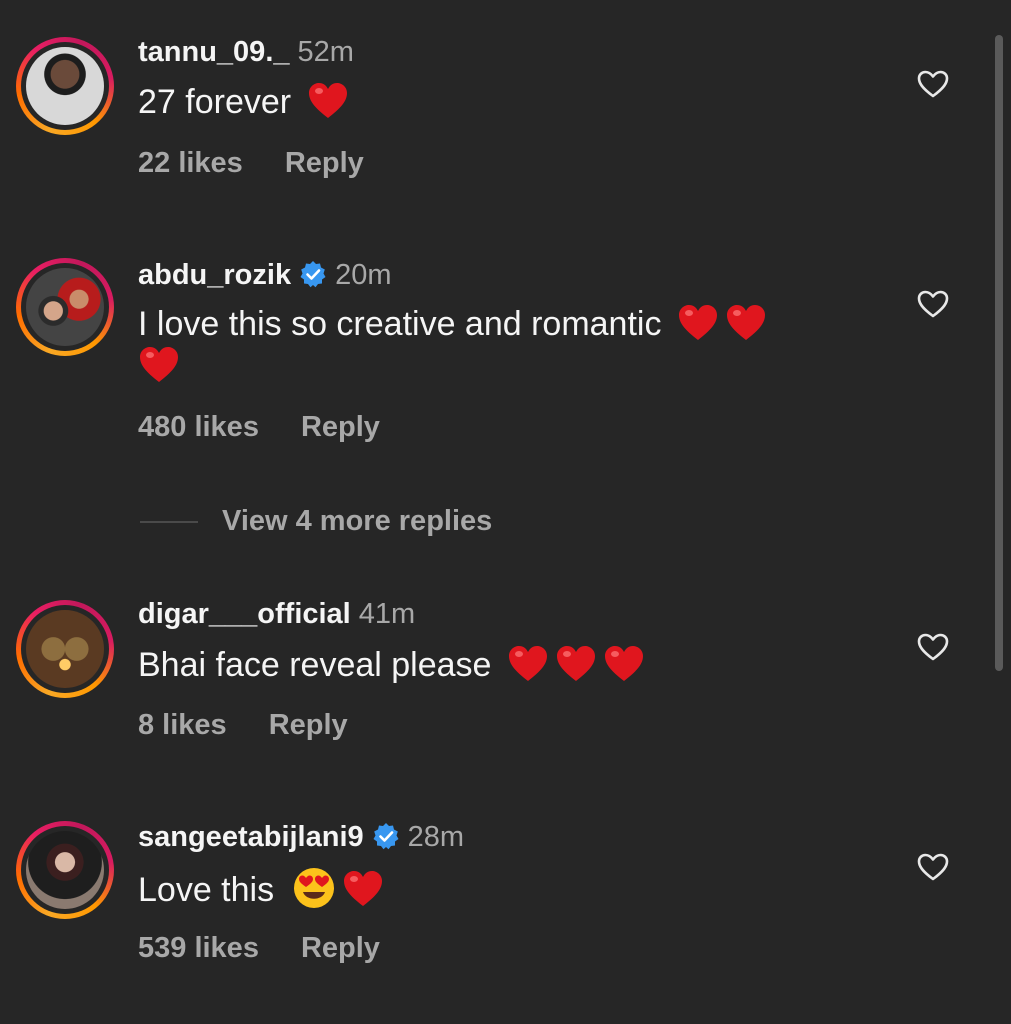 The width and height of the screenshot is (1011, 1024). Describe the element at coordinates (387, 614) in the screenshot. I see `comment-time: 41m` at that location.